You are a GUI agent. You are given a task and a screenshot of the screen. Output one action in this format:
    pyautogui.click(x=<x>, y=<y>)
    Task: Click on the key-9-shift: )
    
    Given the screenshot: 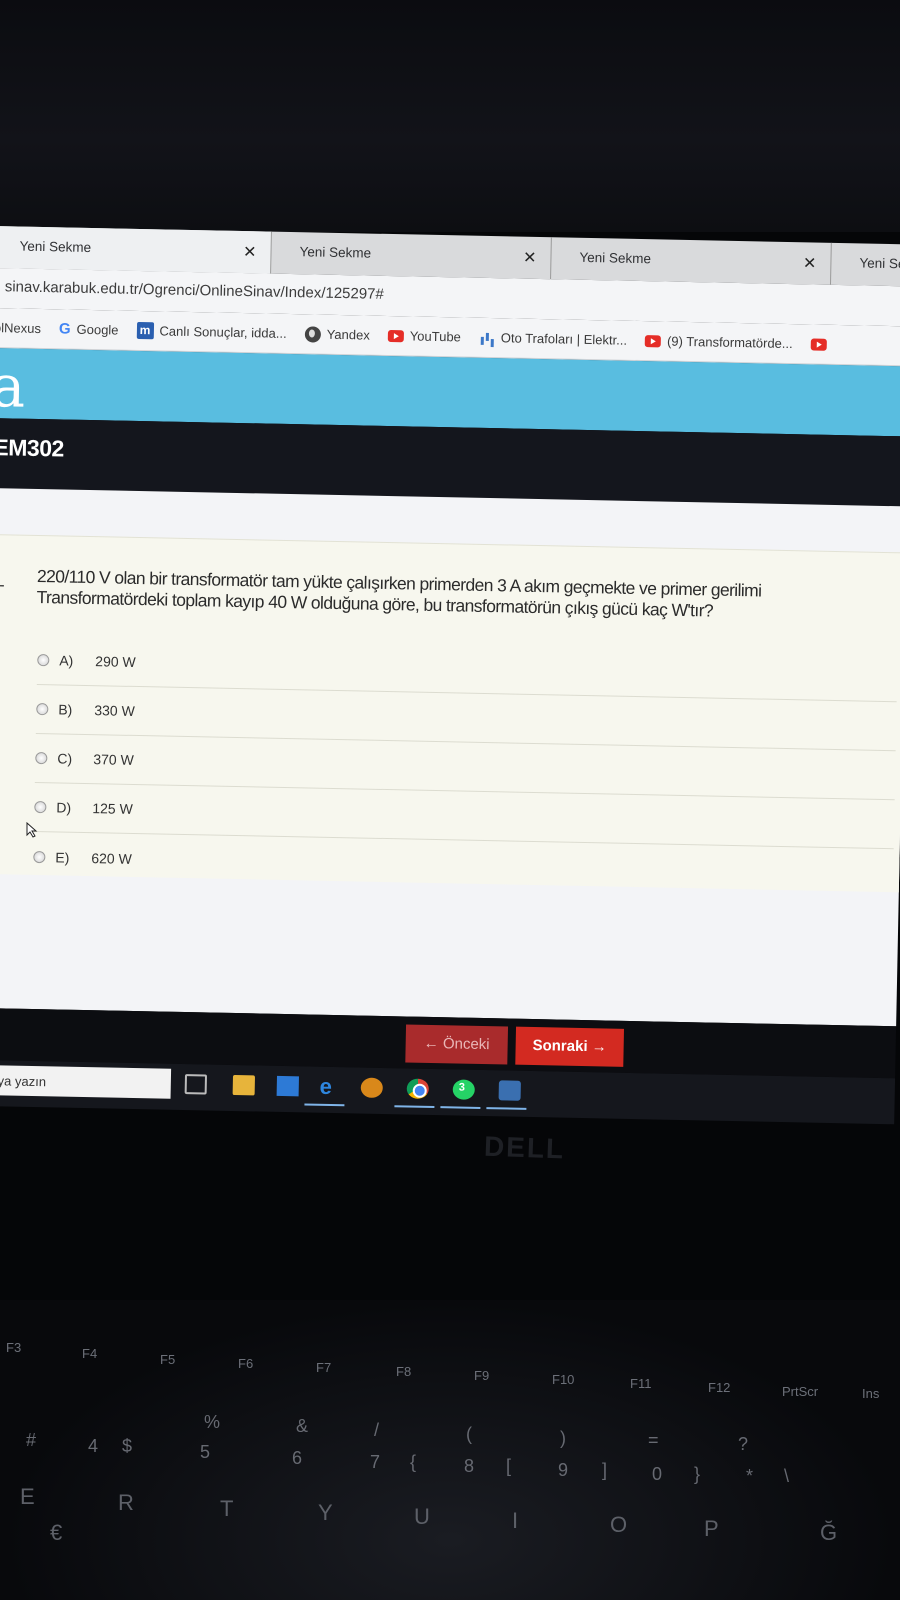 What is the action you would take?
    pyautogui.click(x=563, y=1438)
    